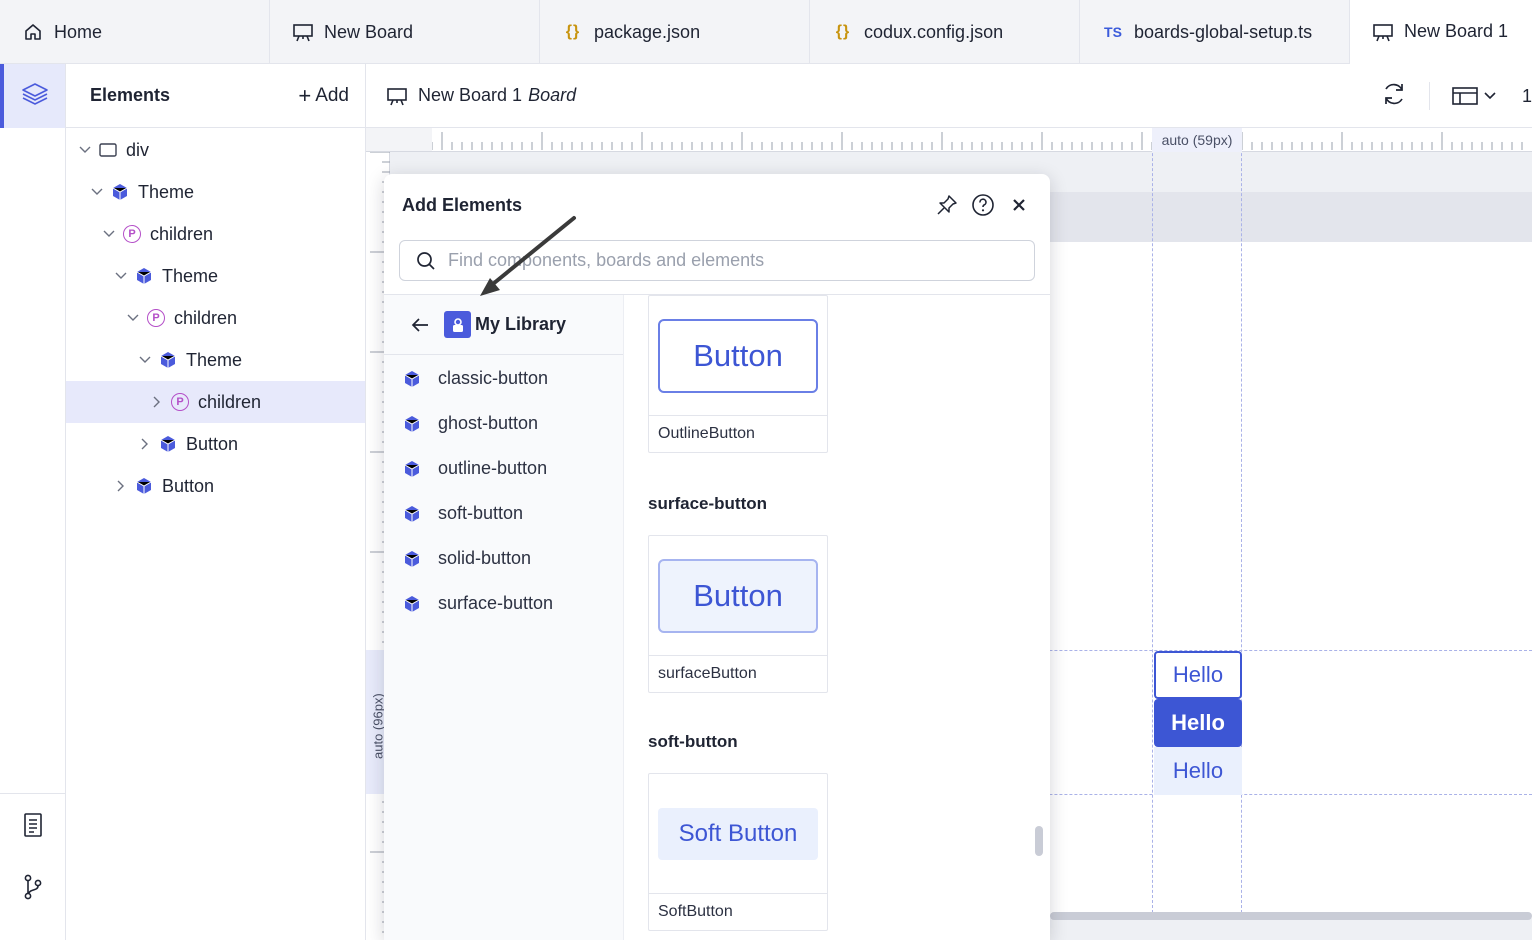 This screenshot has width=1532, height=940. Describe the element at coordinates (33, 502) in the screenshot. I see `left-rail` at that location.